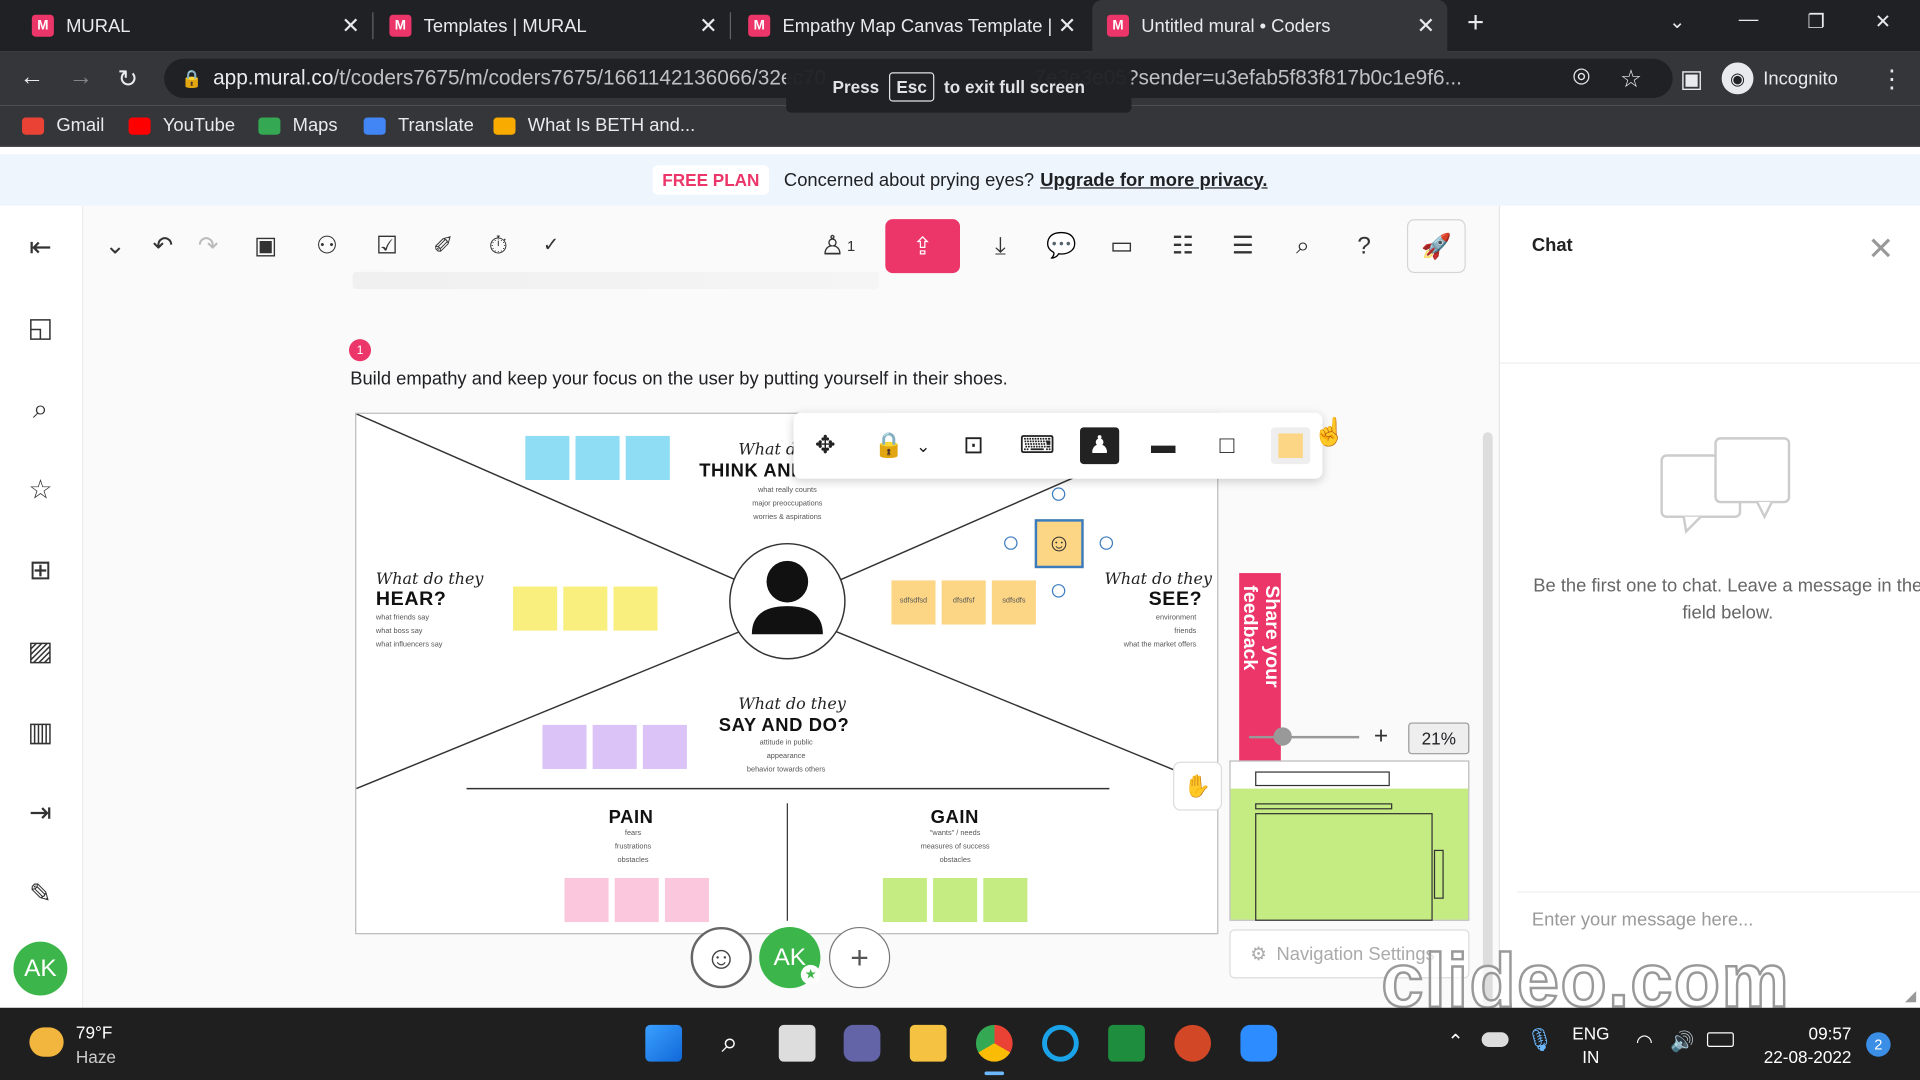 This screenshot has width=1920, height=1080. What do you see at coordinates (551, 246) in the screenshot?
I see `voting-icon: ✓` at bounding box center [551, 246].